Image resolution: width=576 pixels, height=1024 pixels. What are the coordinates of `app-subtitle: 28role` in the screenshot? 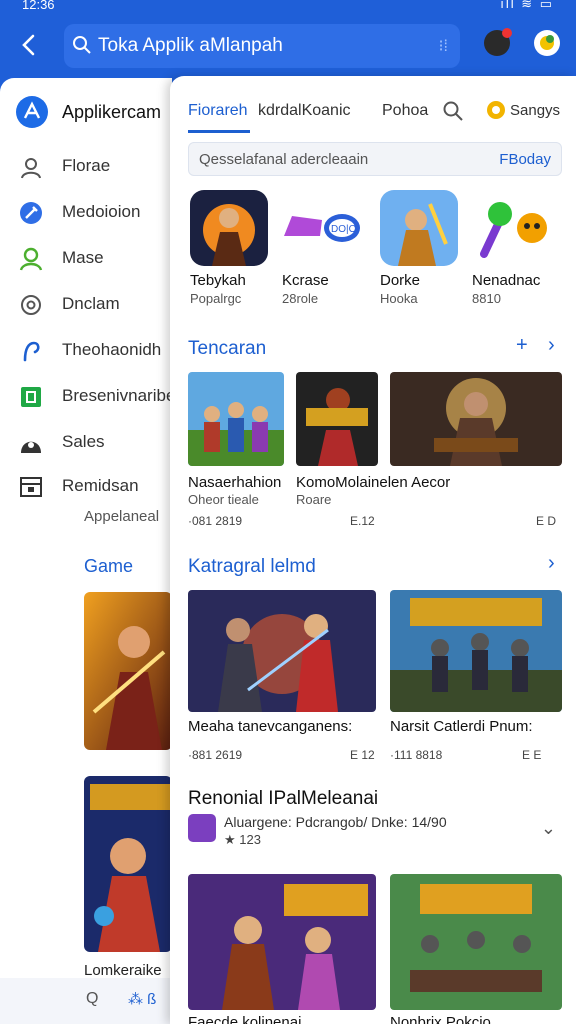 It's located at (300, 298).